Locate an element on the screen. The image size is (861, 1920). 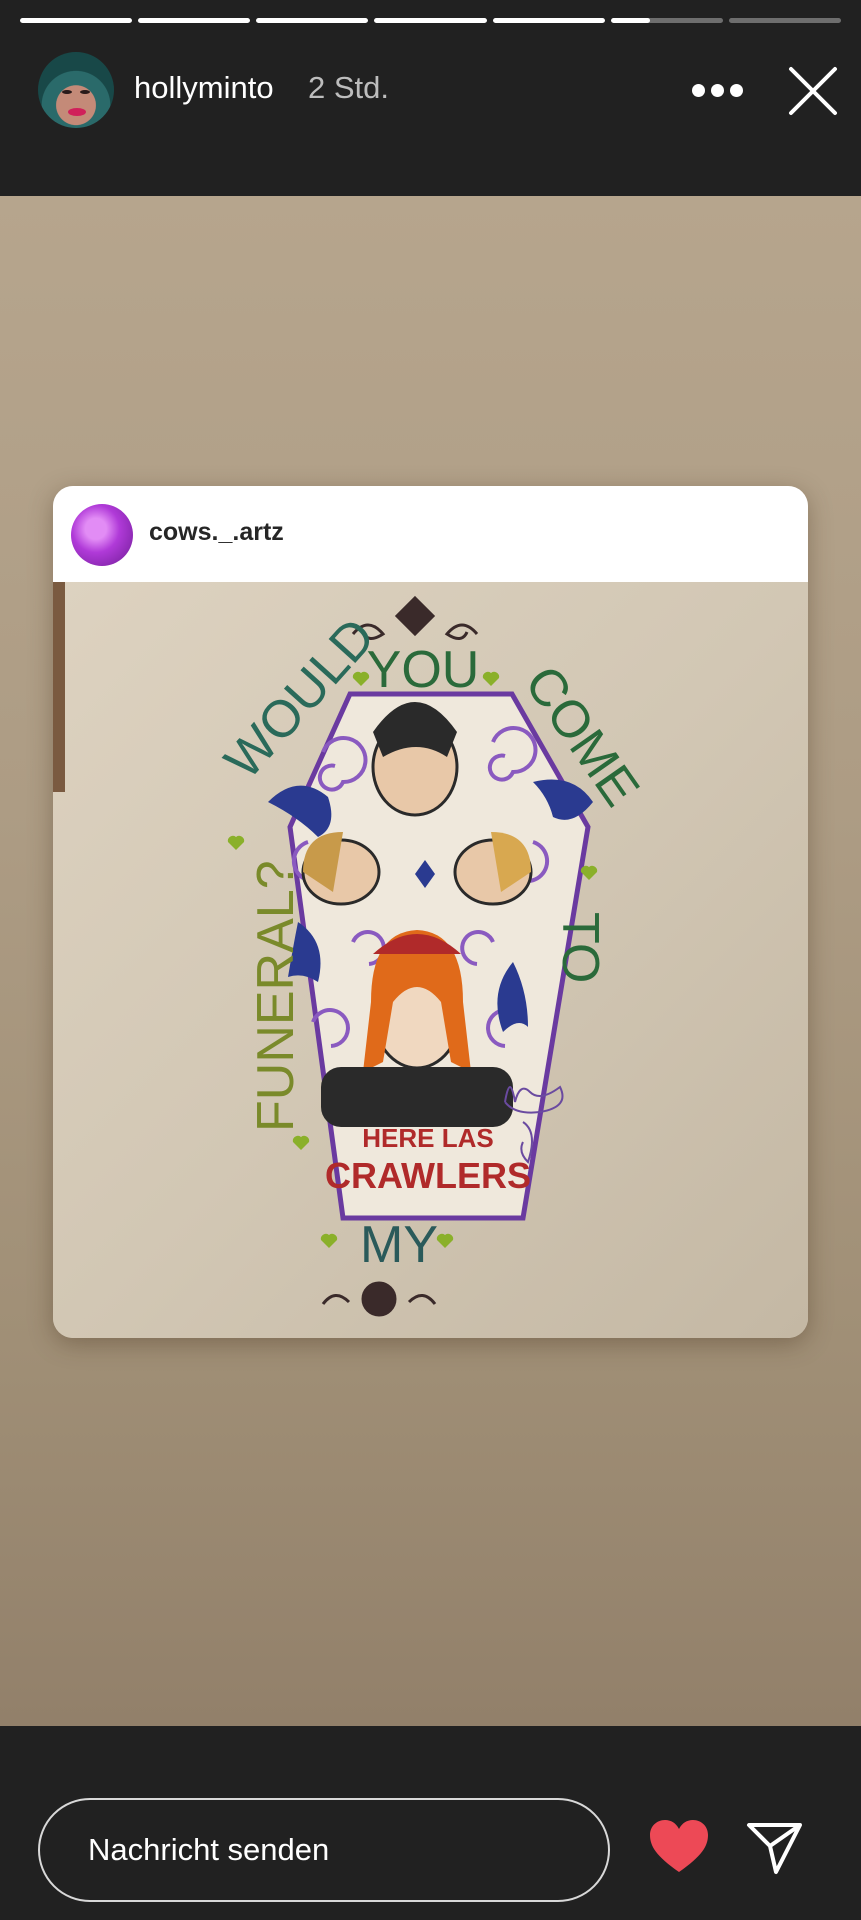
top-ornament is located at coordinates (415, 617).